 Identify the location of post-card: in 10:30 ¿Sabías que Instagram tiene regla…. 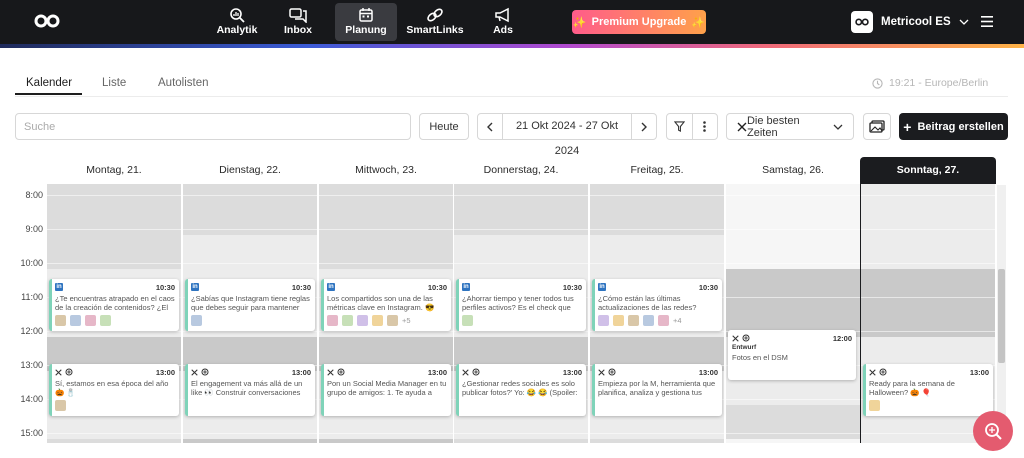
(250, 305).